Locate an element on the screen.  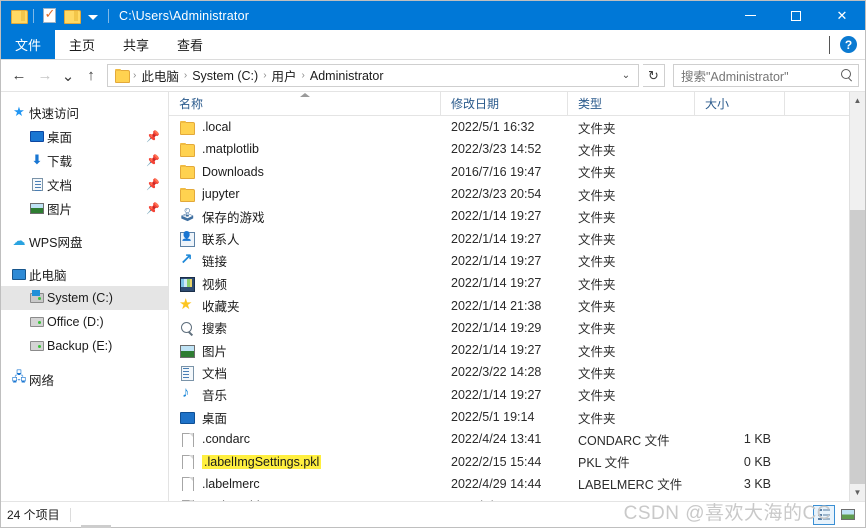
table-row: .matplotlib 2022/3/23 14:52 文件夹 is located at coordinates (509, 149).